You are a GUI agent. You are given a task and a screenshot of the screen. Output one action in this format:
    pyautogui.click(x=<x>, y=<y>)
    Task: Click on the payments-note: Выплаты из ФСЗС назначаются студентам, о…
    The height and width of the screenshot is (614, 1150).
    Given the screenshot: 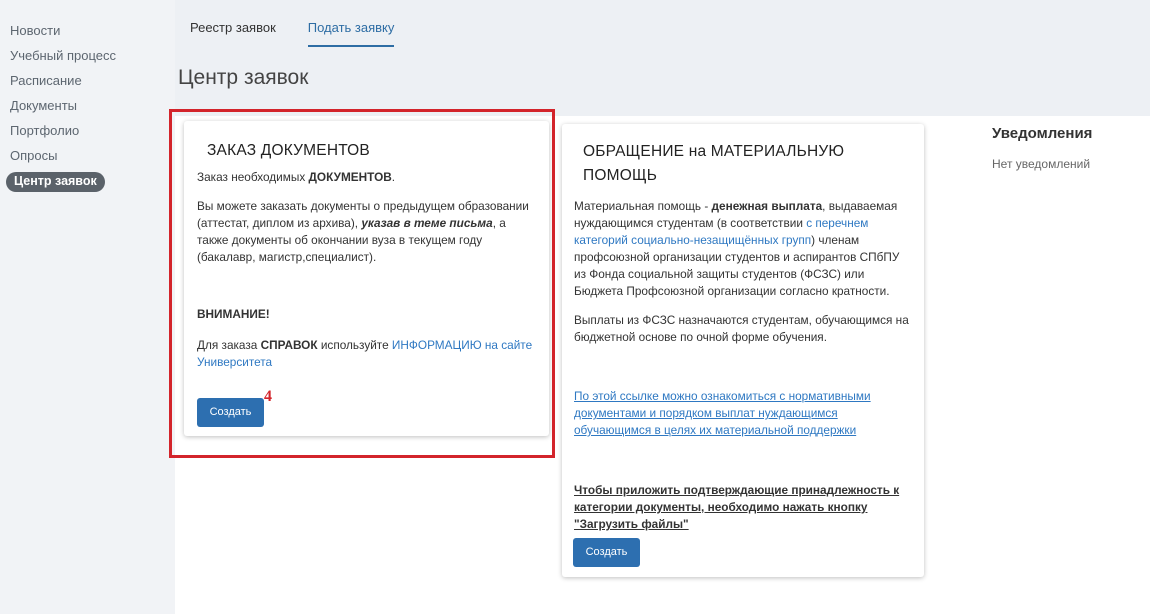 What is the action you would take?
    pyautogui.click(x=741, y=328)
    